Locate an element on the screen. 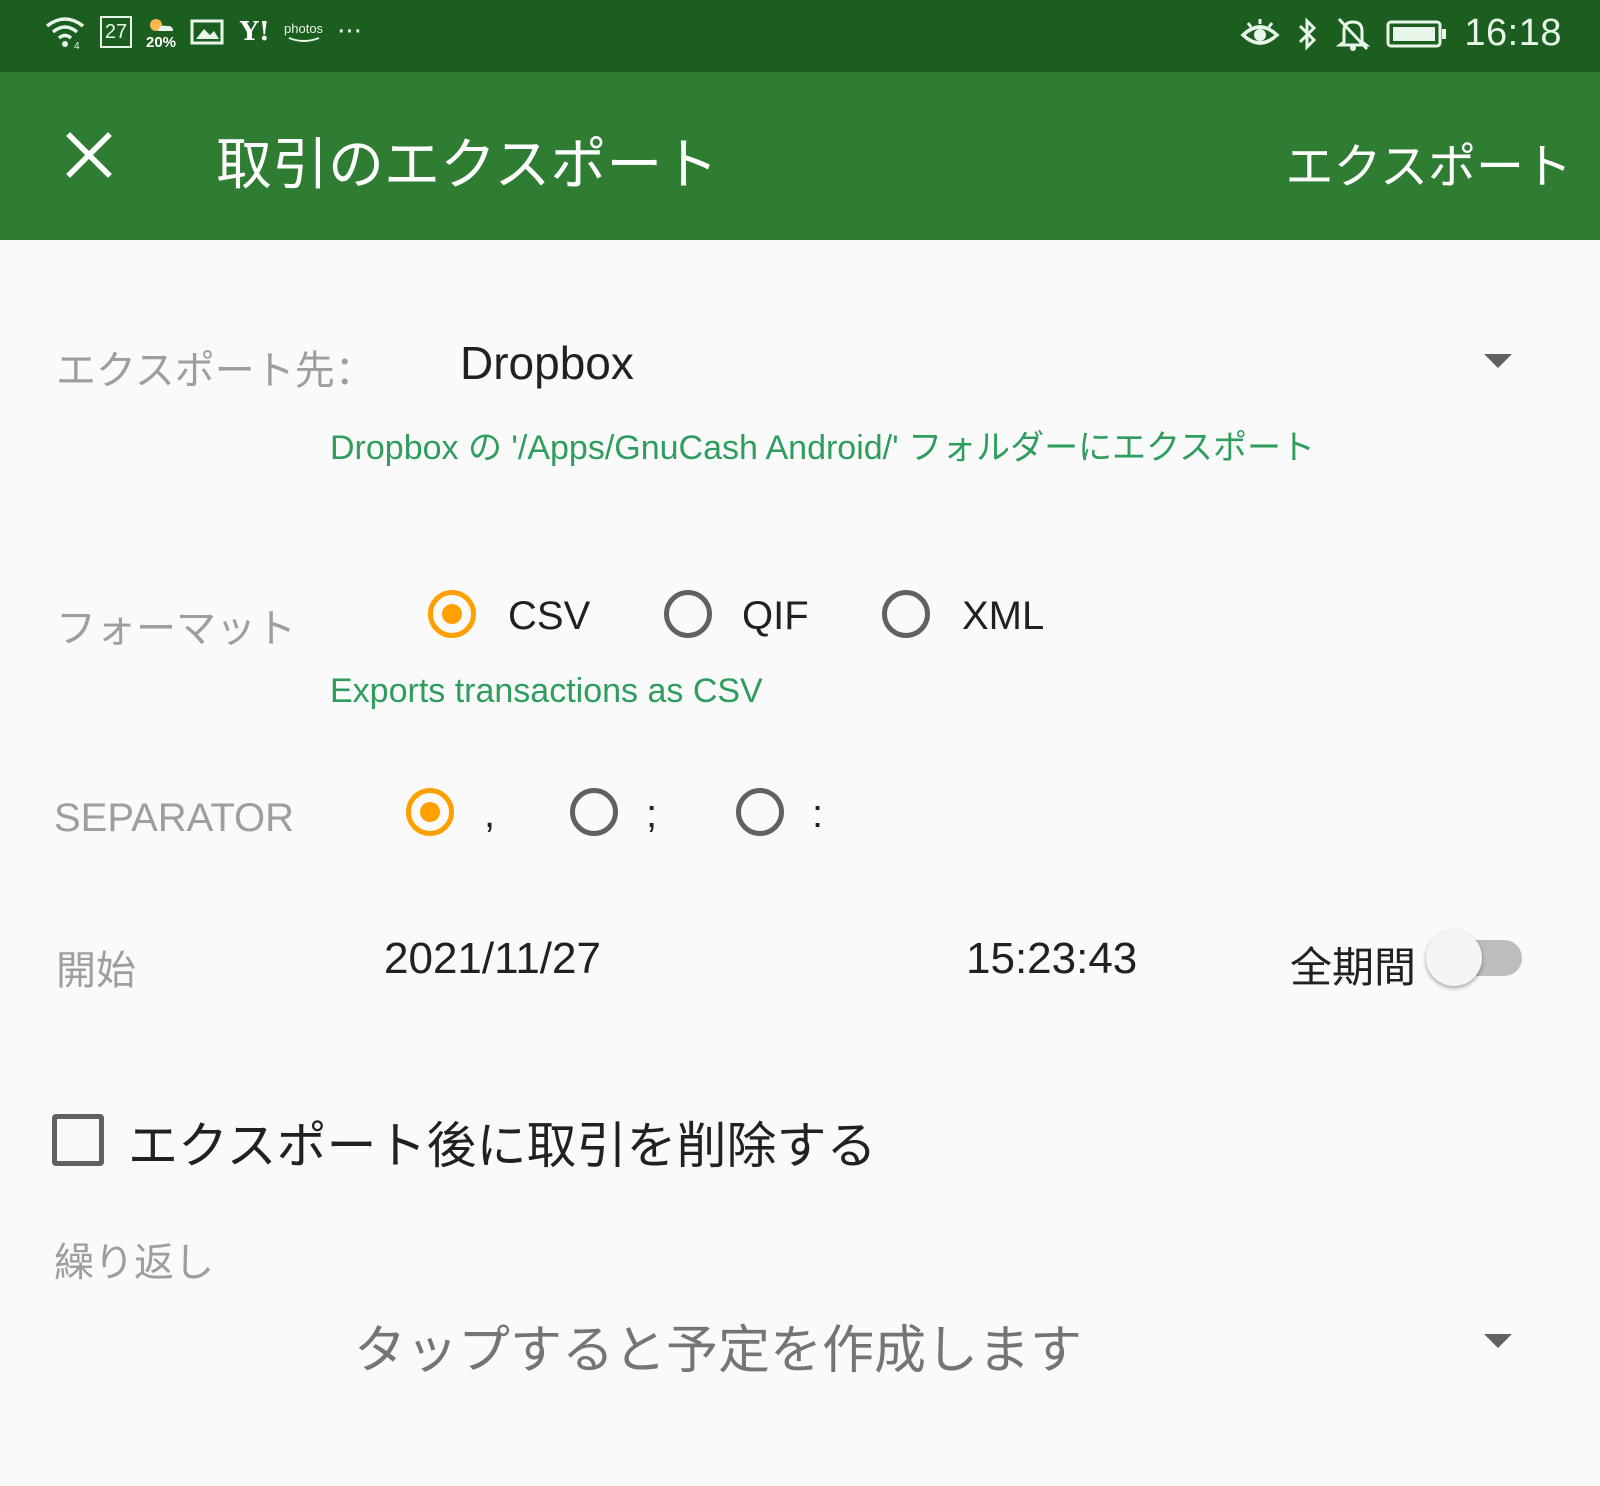 This screenshot has width=1600, height=1486. radio-colon is located at coordinates (760, 812).